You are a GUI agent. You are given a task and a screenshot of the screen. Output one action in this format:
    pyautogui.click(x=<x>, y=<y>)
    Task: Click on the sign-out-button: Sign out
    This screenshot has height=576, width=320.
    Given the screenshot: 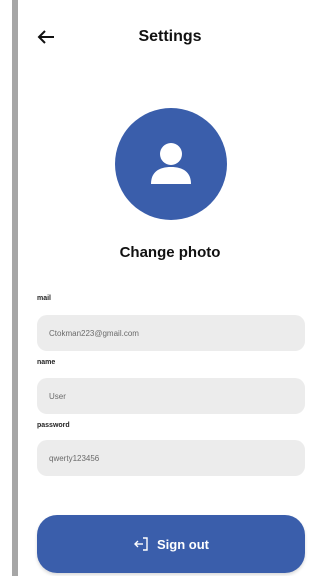 What is the action you would take?
    pyautogui.click(x=171, y=544)
    